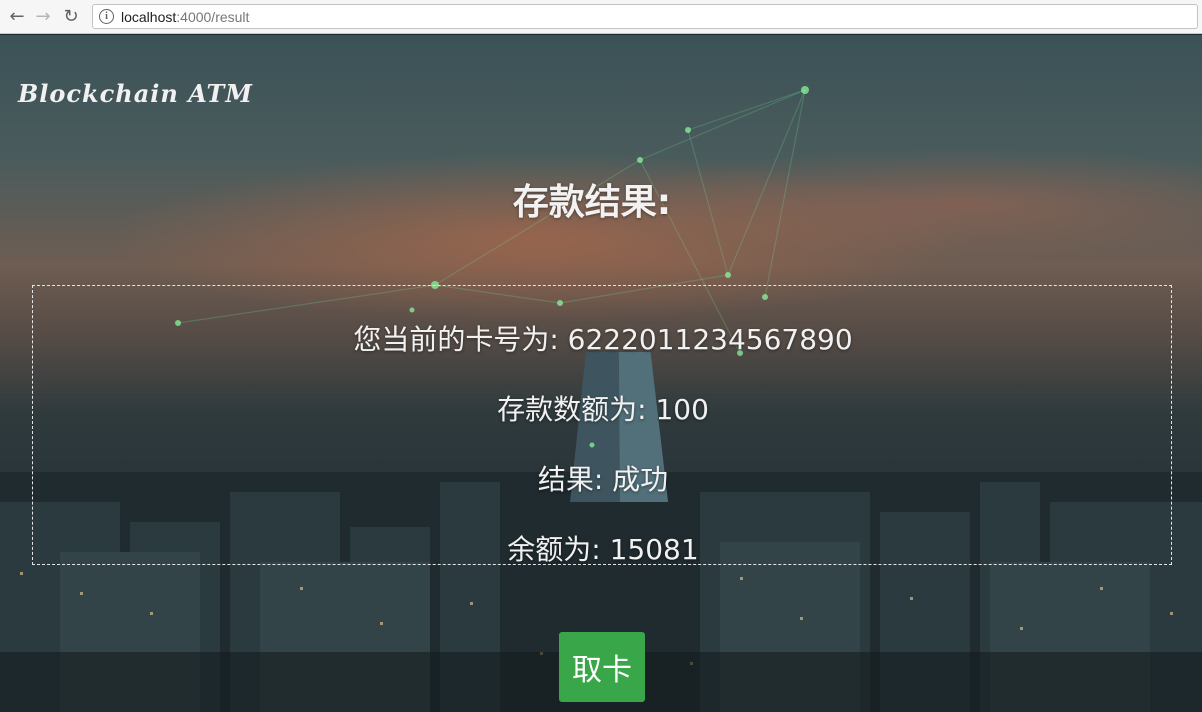  Describe the element at coordinates (17, 17) in the screenshot. I see `back-arrow-icon: ←` at that location.